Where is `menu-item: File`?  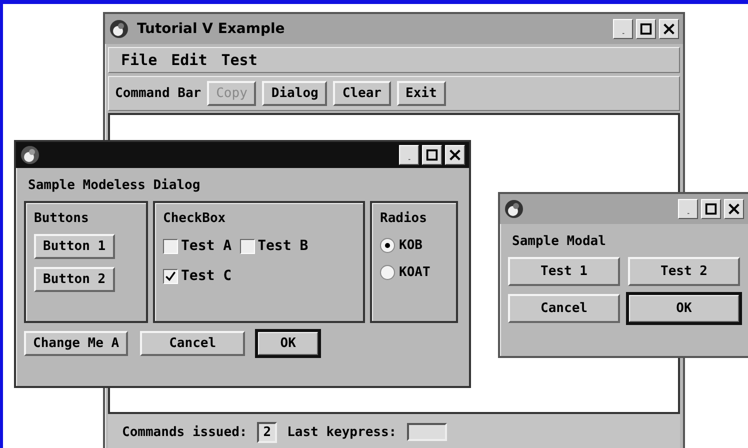 menu-item: File is located at coordinates (139, 60).